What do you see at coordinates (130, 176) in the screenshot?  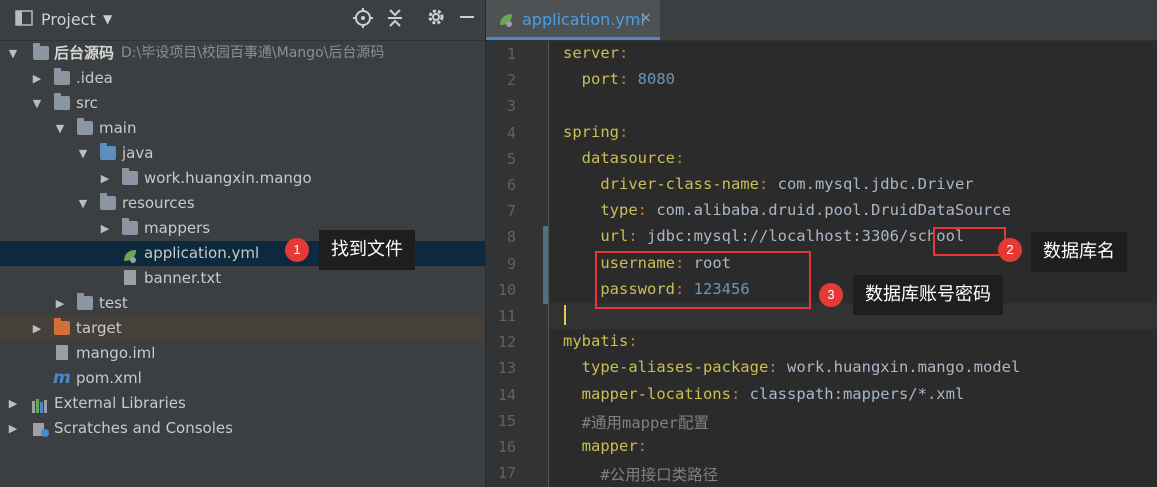 I see `package-icon` at bounding box center [130, 176].